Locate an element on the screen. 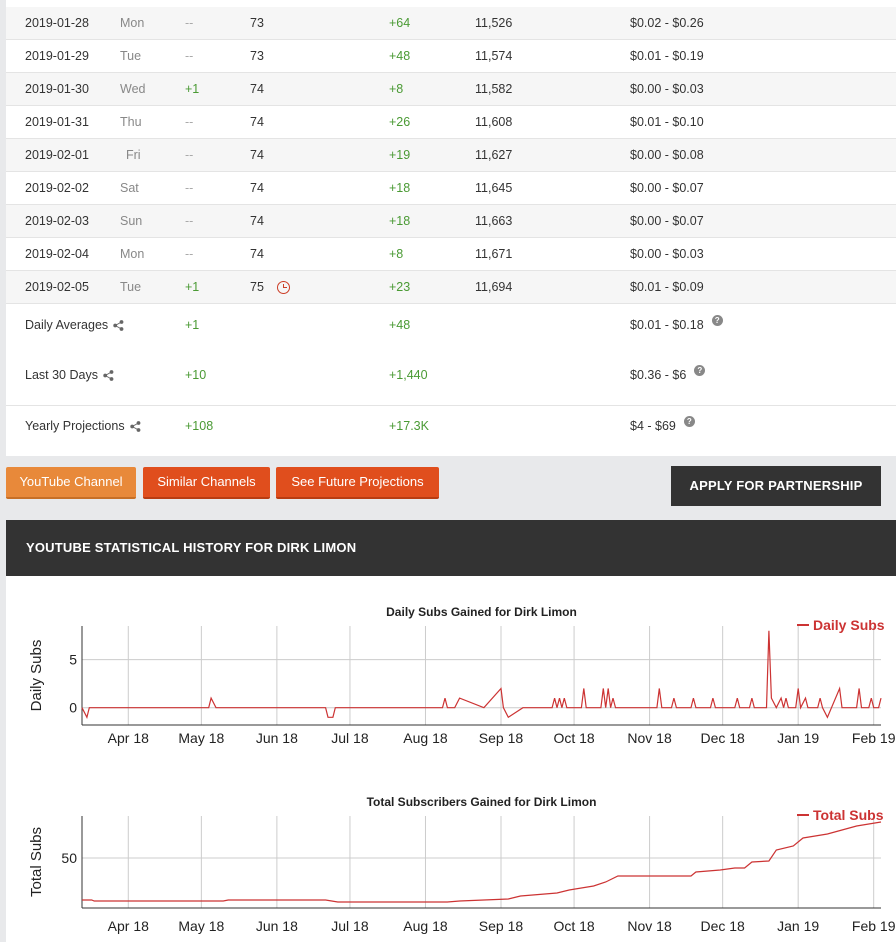 This screenshot has width=896, height=942. table-row: 2019-02-01 Fri -- 74 +19 11,627 $0.00 - $0.08 is located at coordinates (451, 155).